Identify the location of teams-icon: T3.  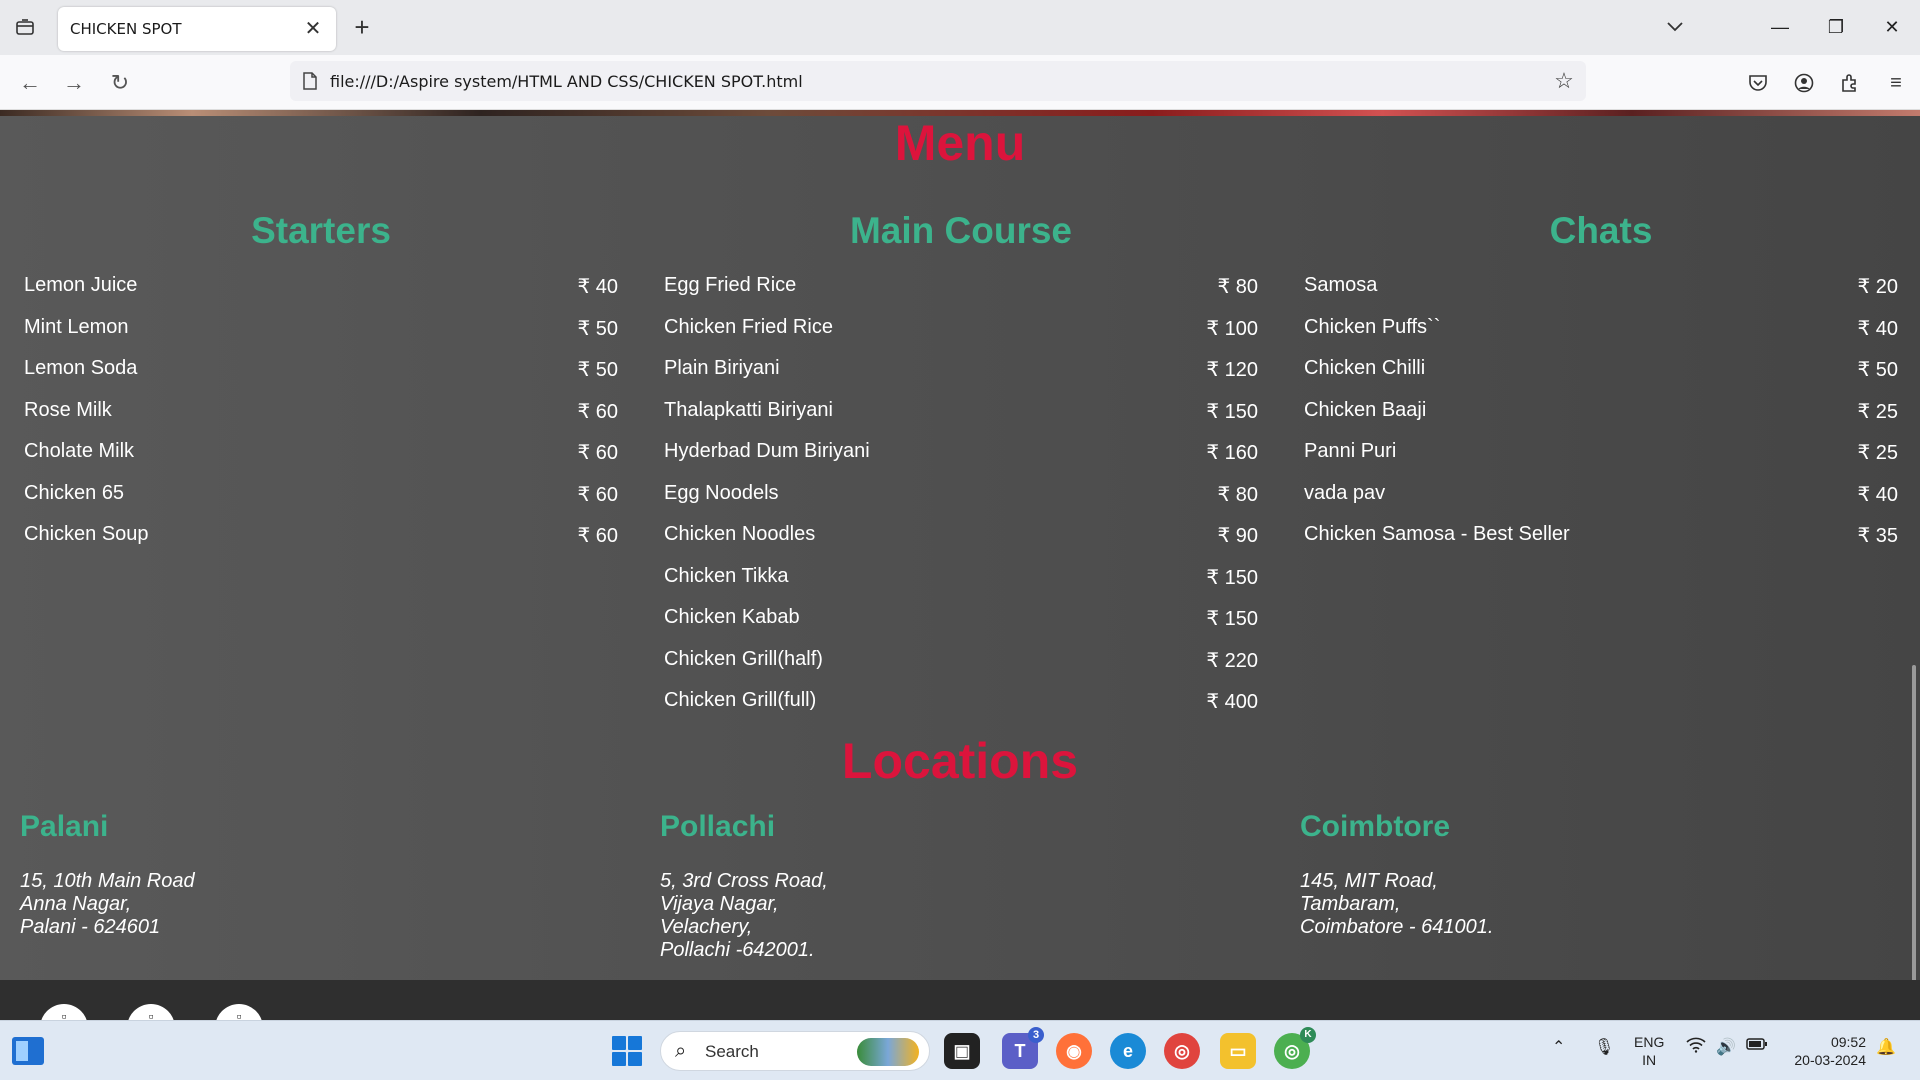
(1023, 1048).